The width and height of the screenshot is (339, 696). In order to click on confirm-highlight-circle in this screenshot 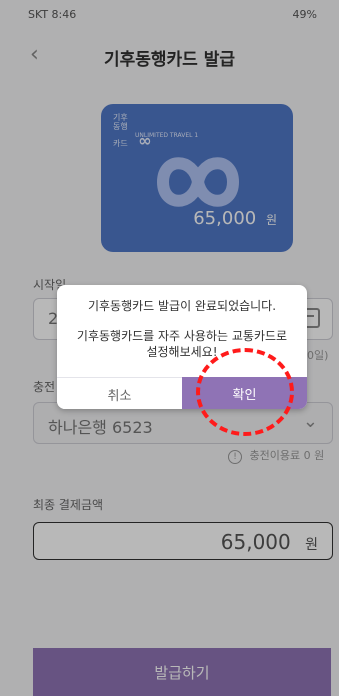, I will do `click(245, 392)`.